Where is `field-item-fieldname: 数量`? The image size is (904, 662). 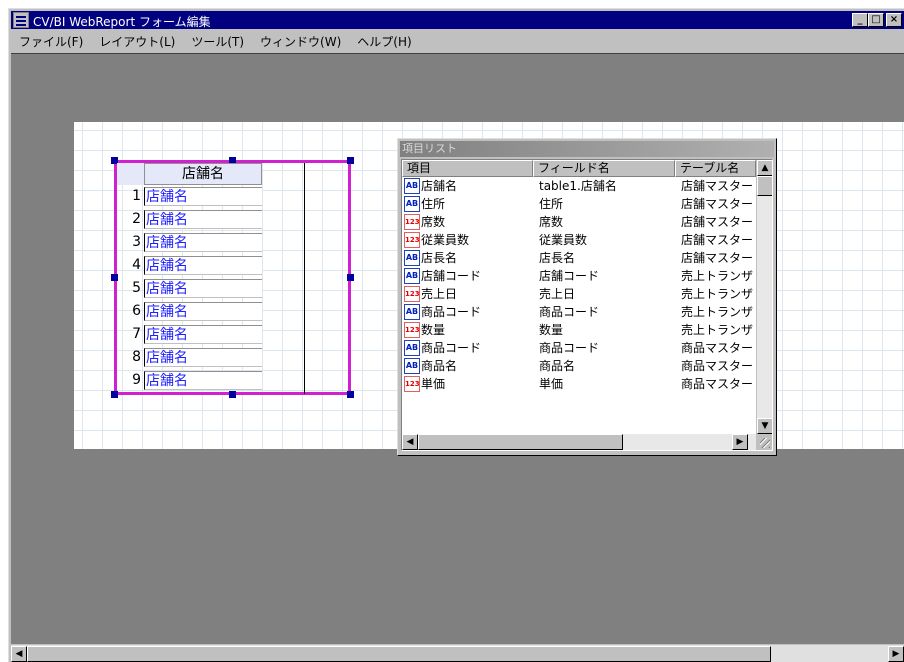
field-item-fieldname: 数量 is located at coordinates (551, 330).